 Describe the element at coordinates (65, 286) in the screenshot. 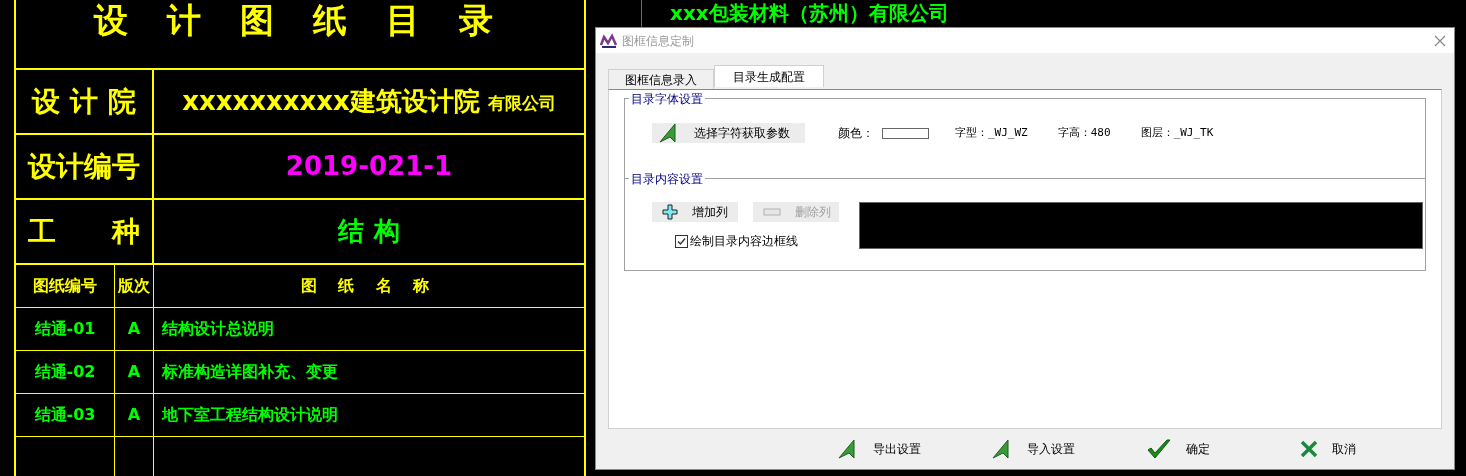

I see `column-header: 图纸编号` at that location.